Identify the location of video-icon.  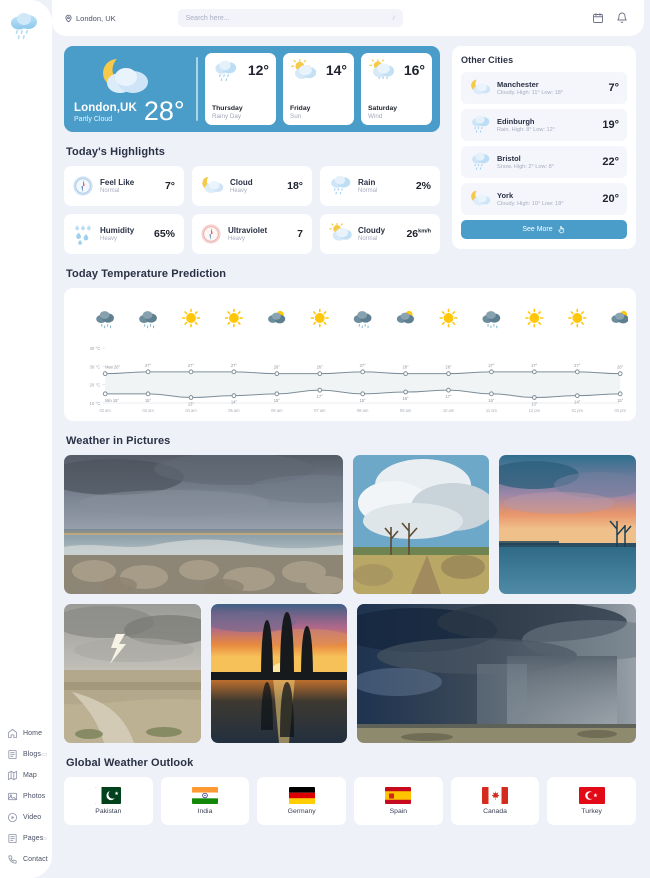
(12, 817).